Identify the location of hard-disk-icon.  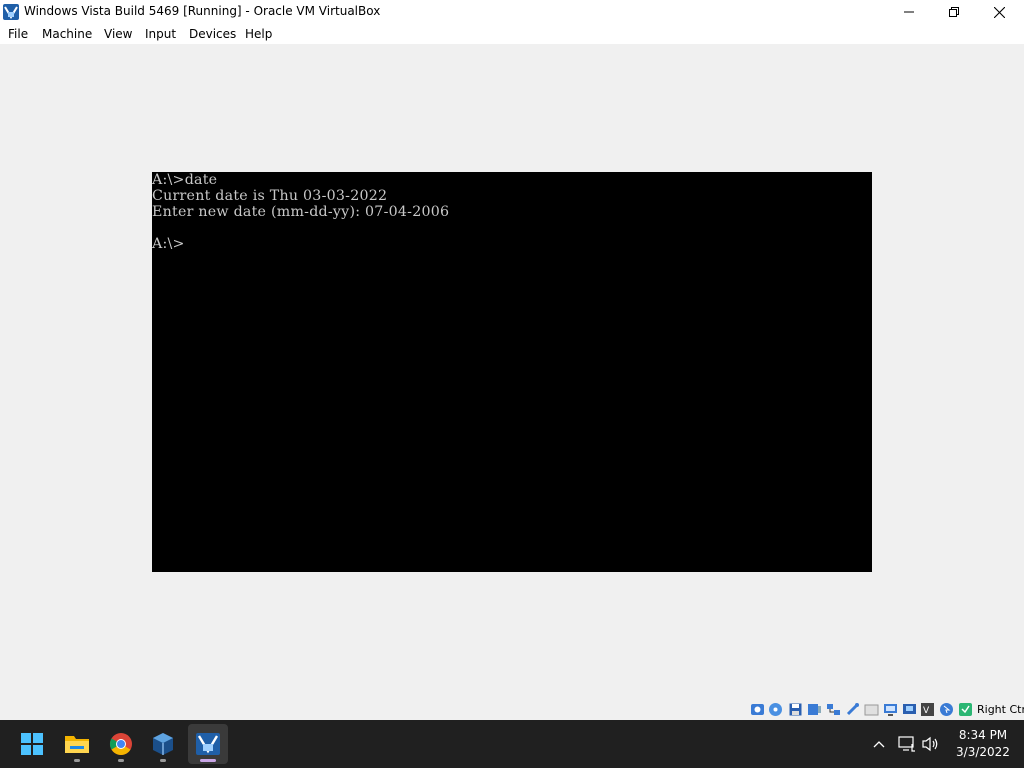
(757, 709).